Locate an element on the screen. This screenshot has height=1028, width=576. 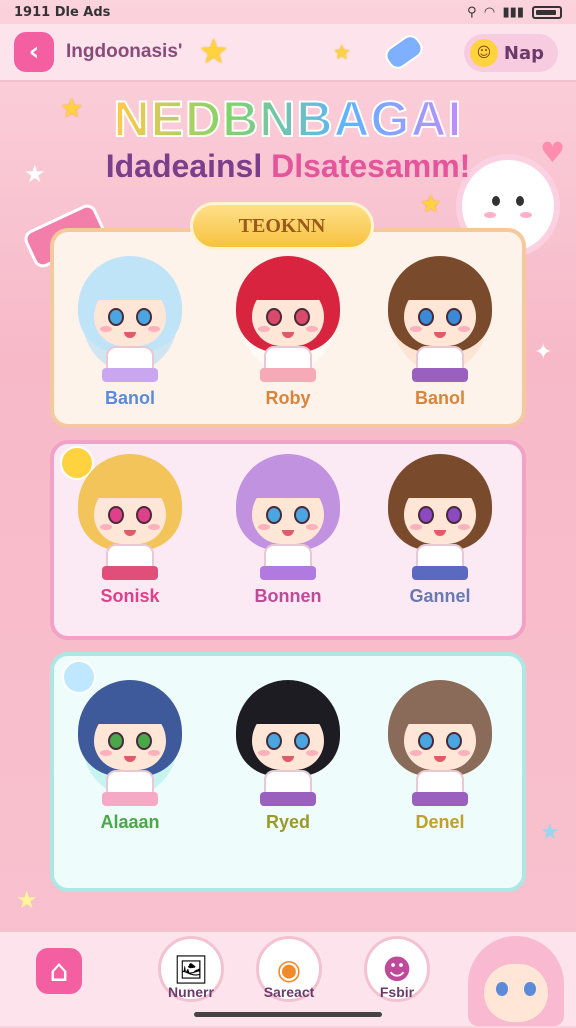
top-app-bar: ‹ Ingdoonasis' ★ ★ ☺ Nap is located at coordinates (288, 53).